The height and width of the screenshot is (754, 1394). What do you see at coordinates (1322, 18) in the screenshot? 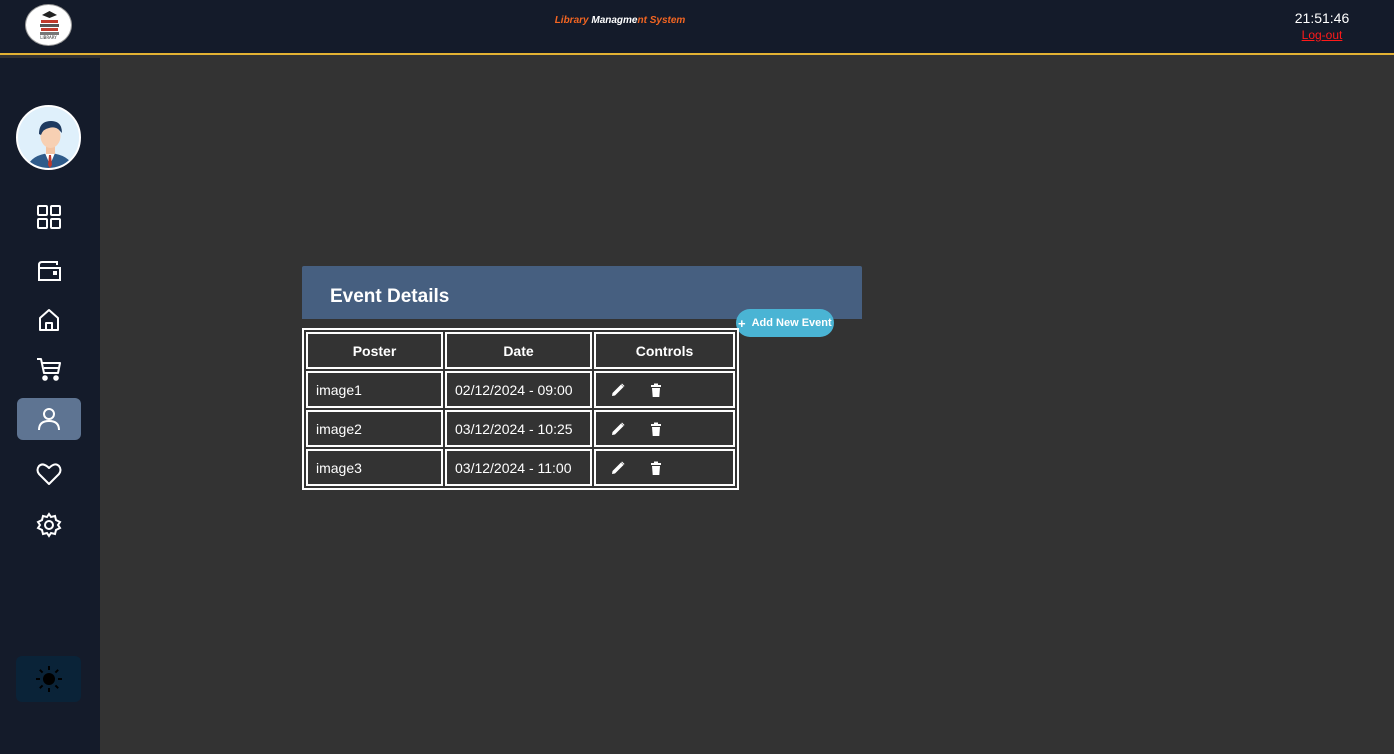
I see `clock: 21:51:46` at bounding box center [1322, 18].